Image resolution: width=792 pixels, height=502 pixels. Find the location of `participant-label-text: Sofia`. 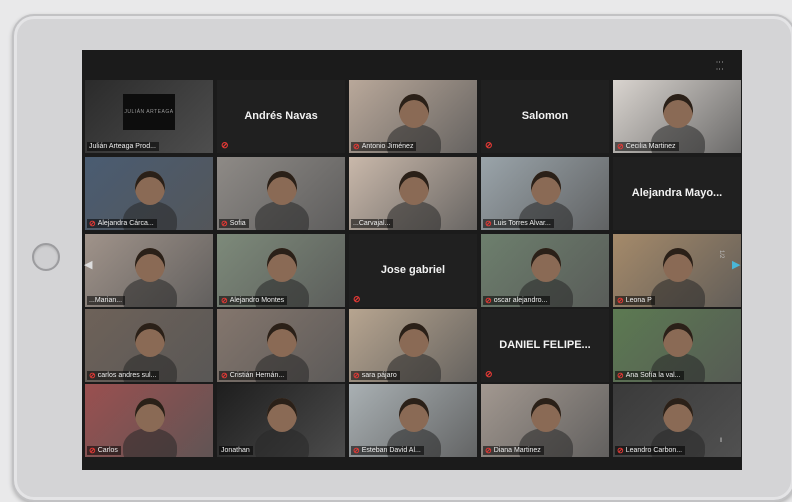

participant-label-text: Sofia is located at coordinates (237, 223).